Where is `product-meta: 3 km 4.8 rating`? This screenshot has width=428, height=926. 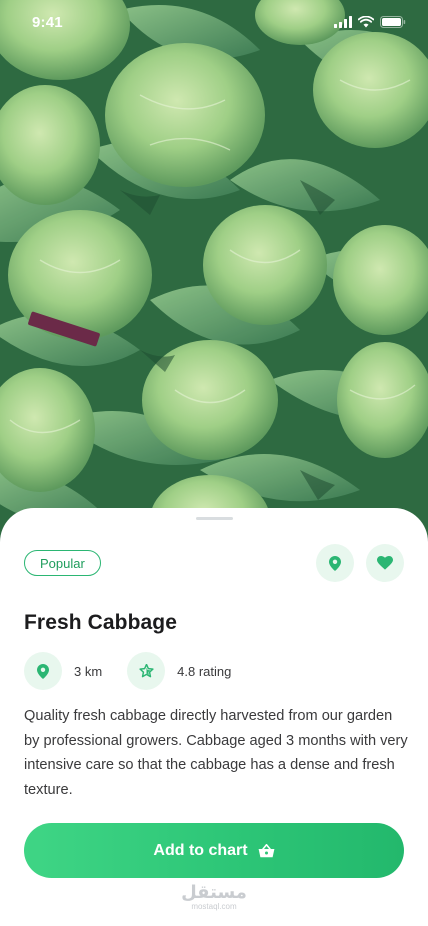
product-meta: 3 km 4.8 rating is located at coordinates (140, 671).